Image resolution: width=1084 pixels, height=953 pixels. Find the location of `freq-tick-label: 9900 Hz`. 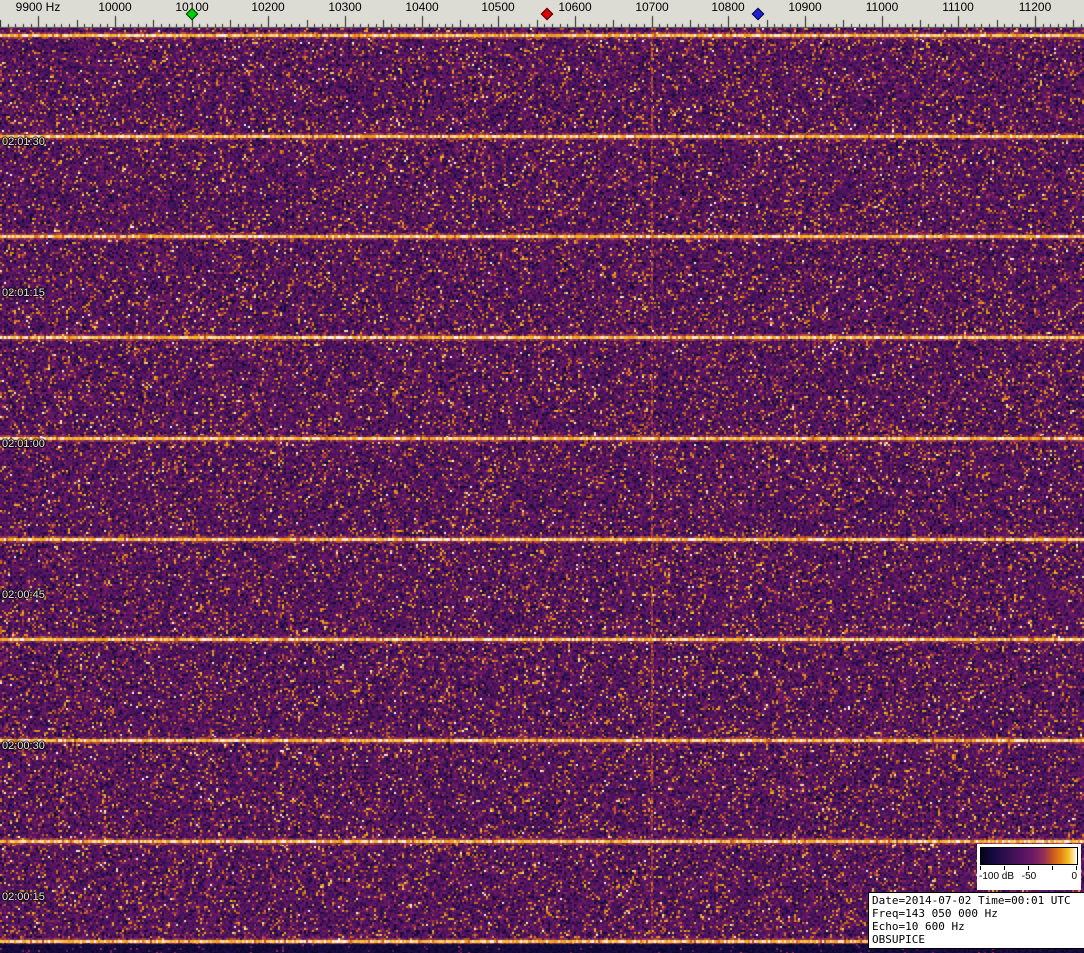

freq-tick-label: 9900 Hz is located at coordinates (38, 7).